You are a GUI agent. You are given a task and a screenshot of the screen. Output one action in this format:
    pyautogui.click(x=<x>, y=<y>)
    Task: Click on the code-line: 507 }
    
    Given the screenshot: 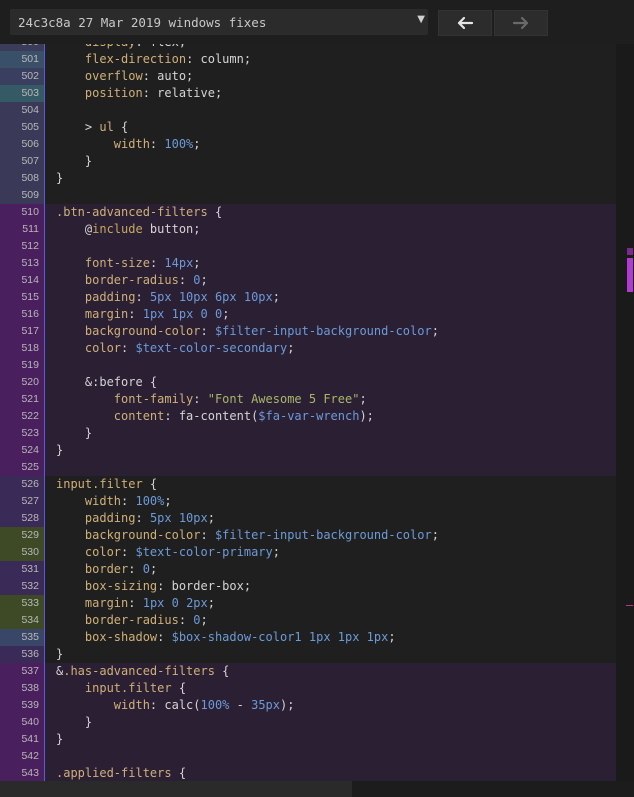 What is the action you would take?
    pyautogui.click(x=308, y=161)
    